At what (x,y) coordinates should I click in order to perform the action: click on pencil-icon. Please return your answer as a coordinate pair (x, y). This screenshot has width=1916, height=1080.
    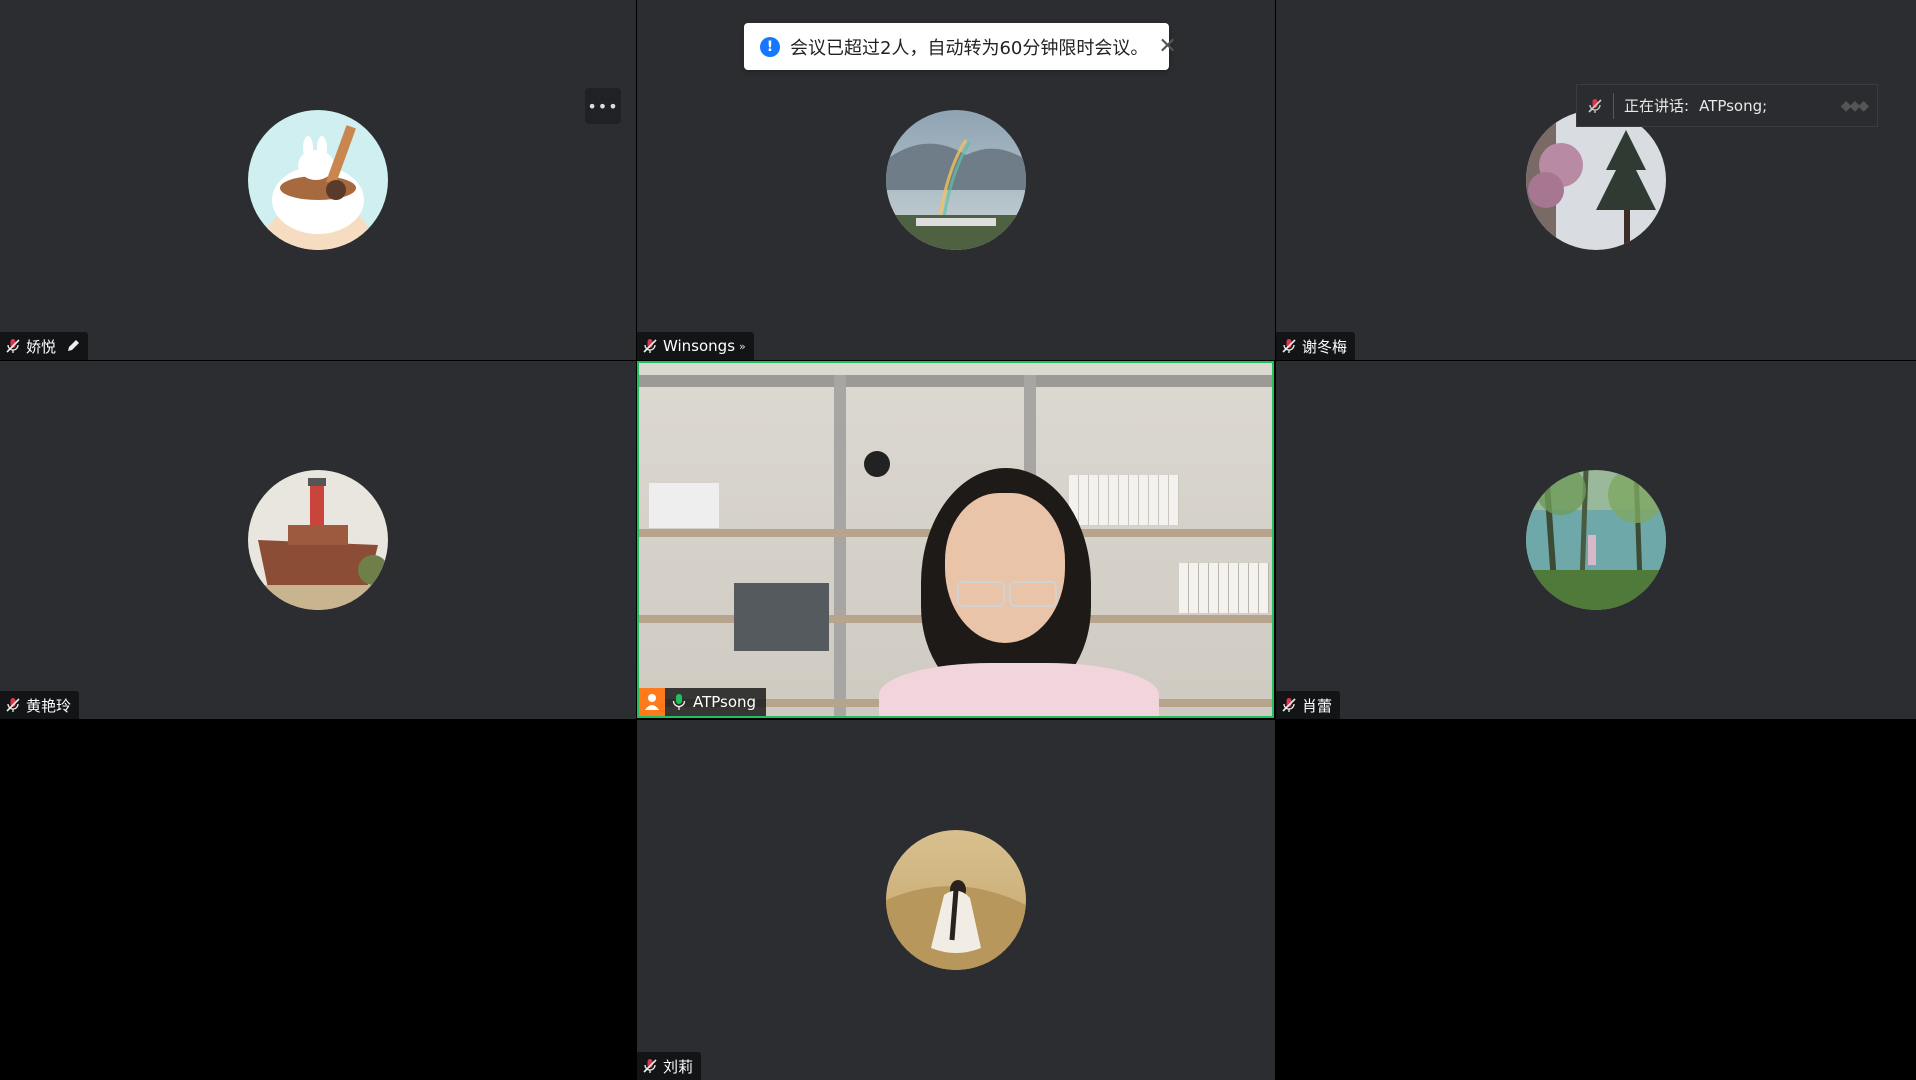
    Looking at the image, I should click on (73, 346).